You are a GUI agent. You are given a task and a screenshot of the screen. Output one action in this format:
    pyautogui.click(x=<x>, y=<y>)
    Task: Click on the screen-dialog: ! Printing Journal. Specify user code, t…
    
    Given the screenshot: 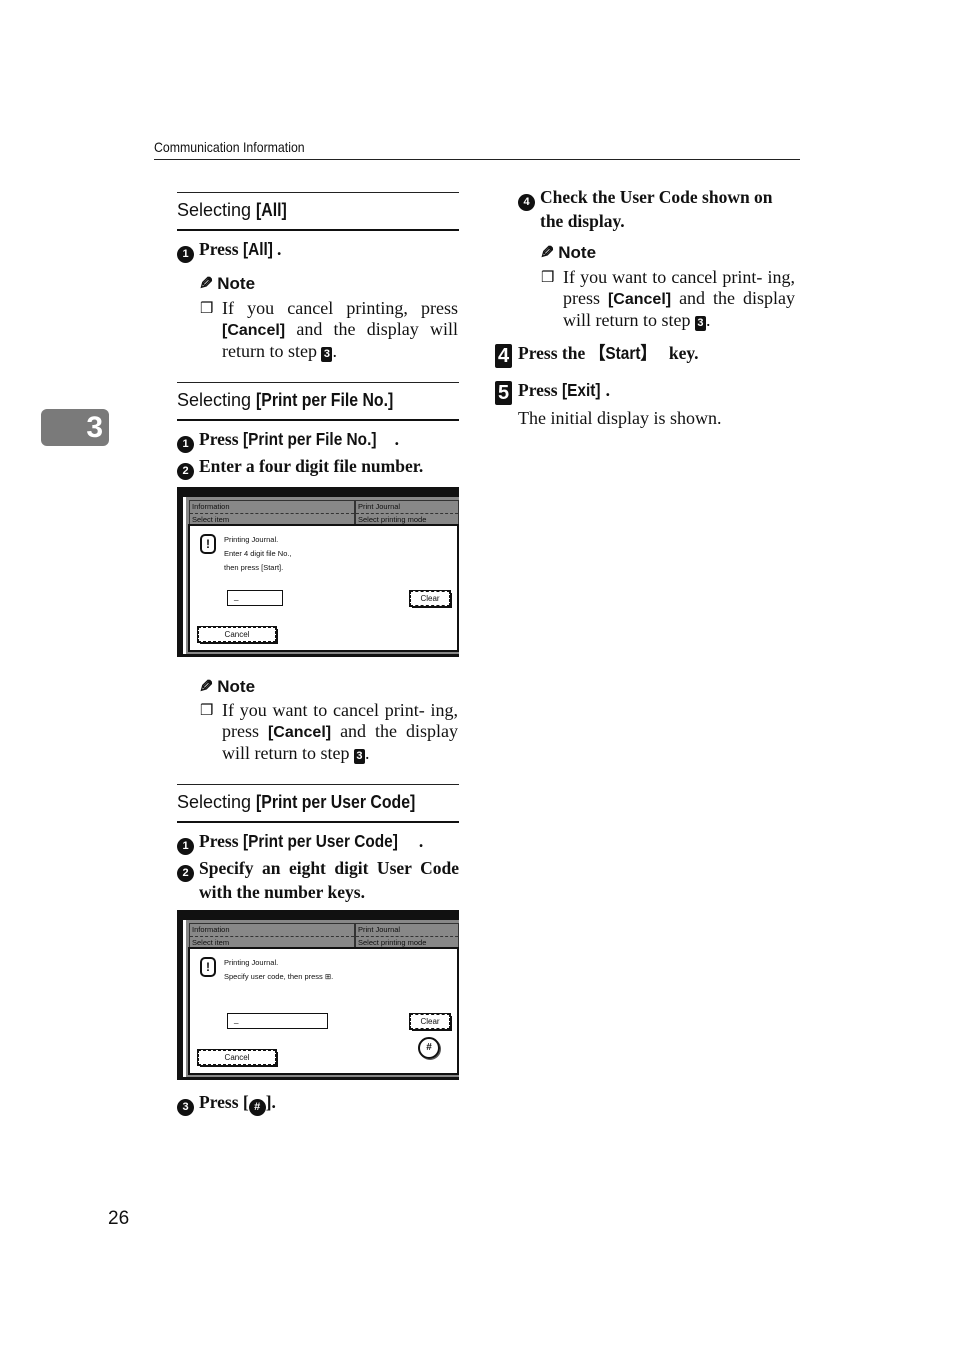 What is the action you would take?
    pyautogui.click(x=323, y=1011)
    